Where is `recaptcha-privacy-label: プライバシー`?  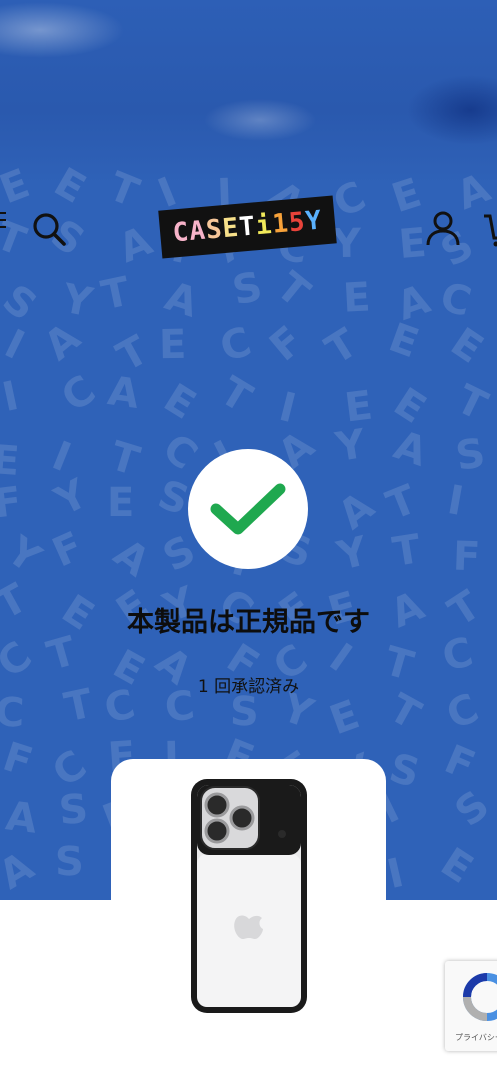 recaptcha-privacy-label: プライバシー is located at coordinates (476, 1037).